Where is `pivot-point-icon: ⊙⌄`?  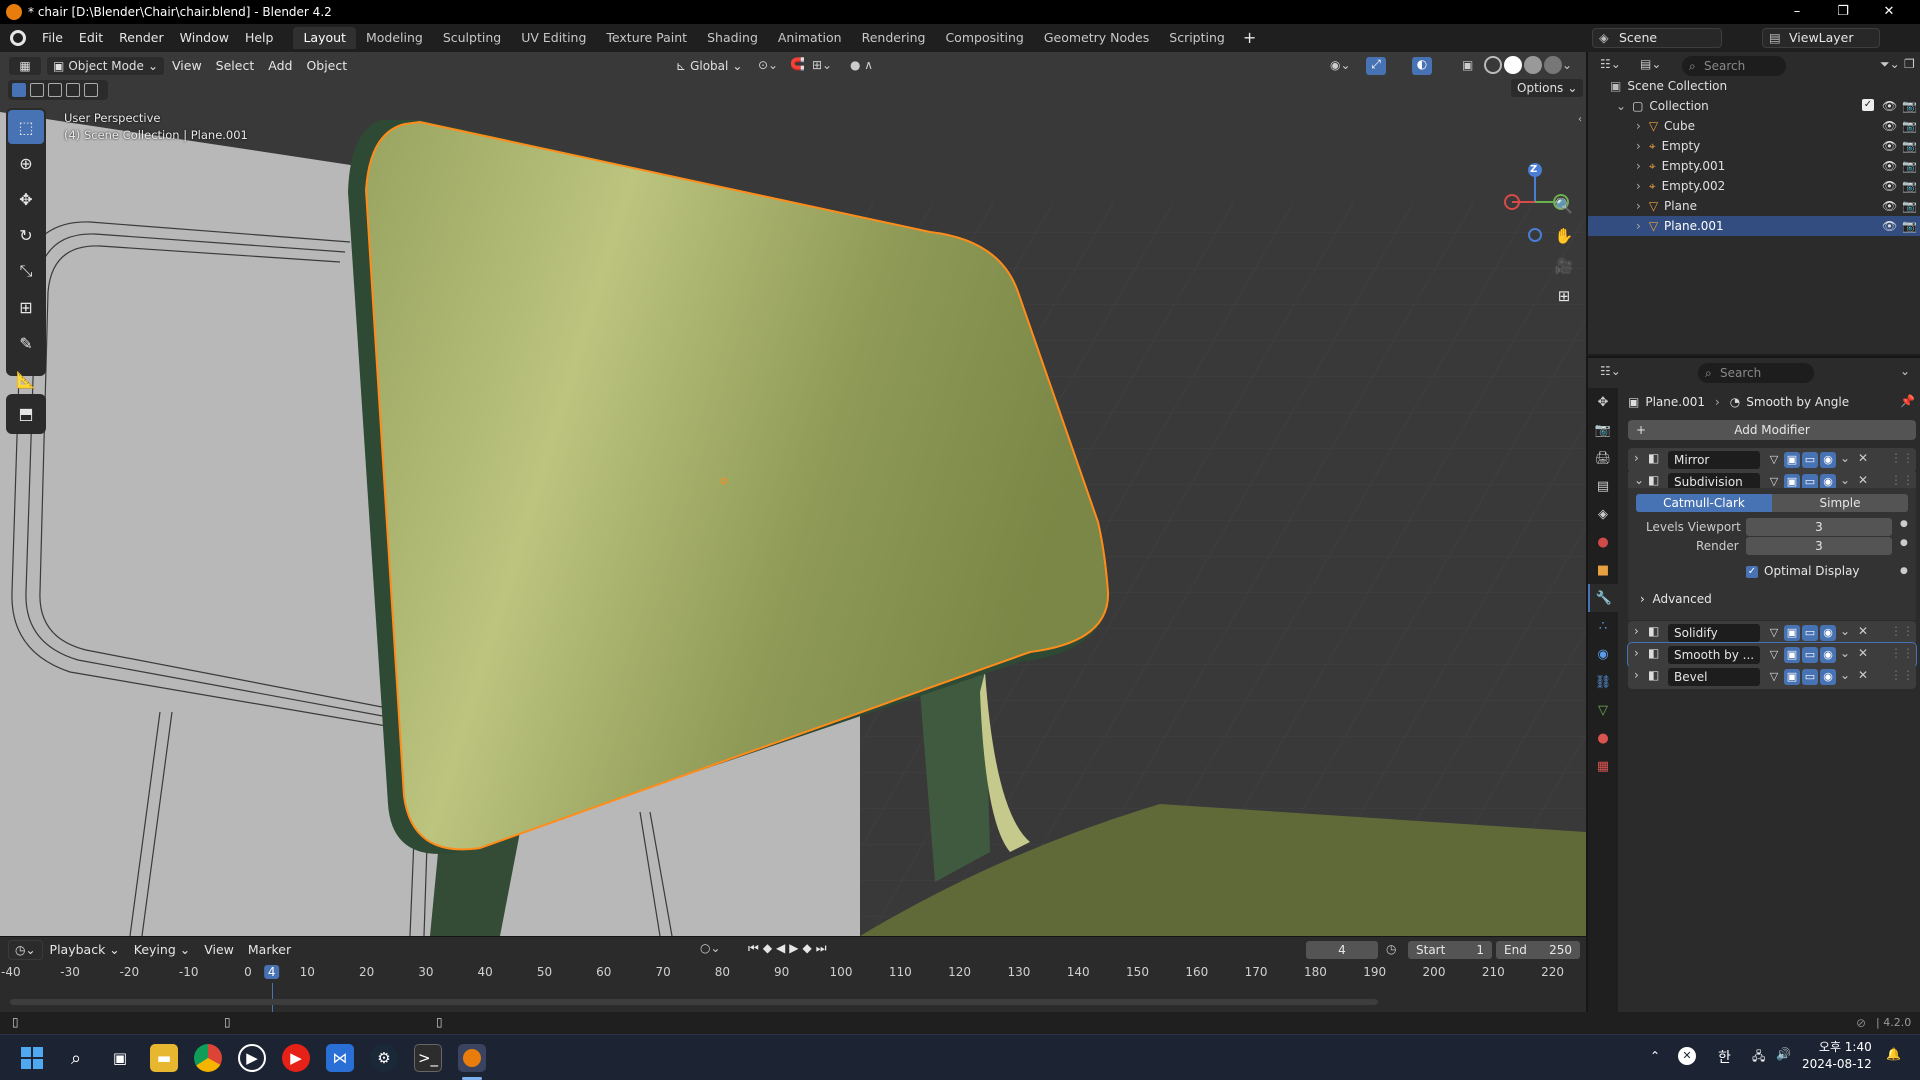 pivot-point-icon: ⊙⌄ is located at coordinates (768, 65).